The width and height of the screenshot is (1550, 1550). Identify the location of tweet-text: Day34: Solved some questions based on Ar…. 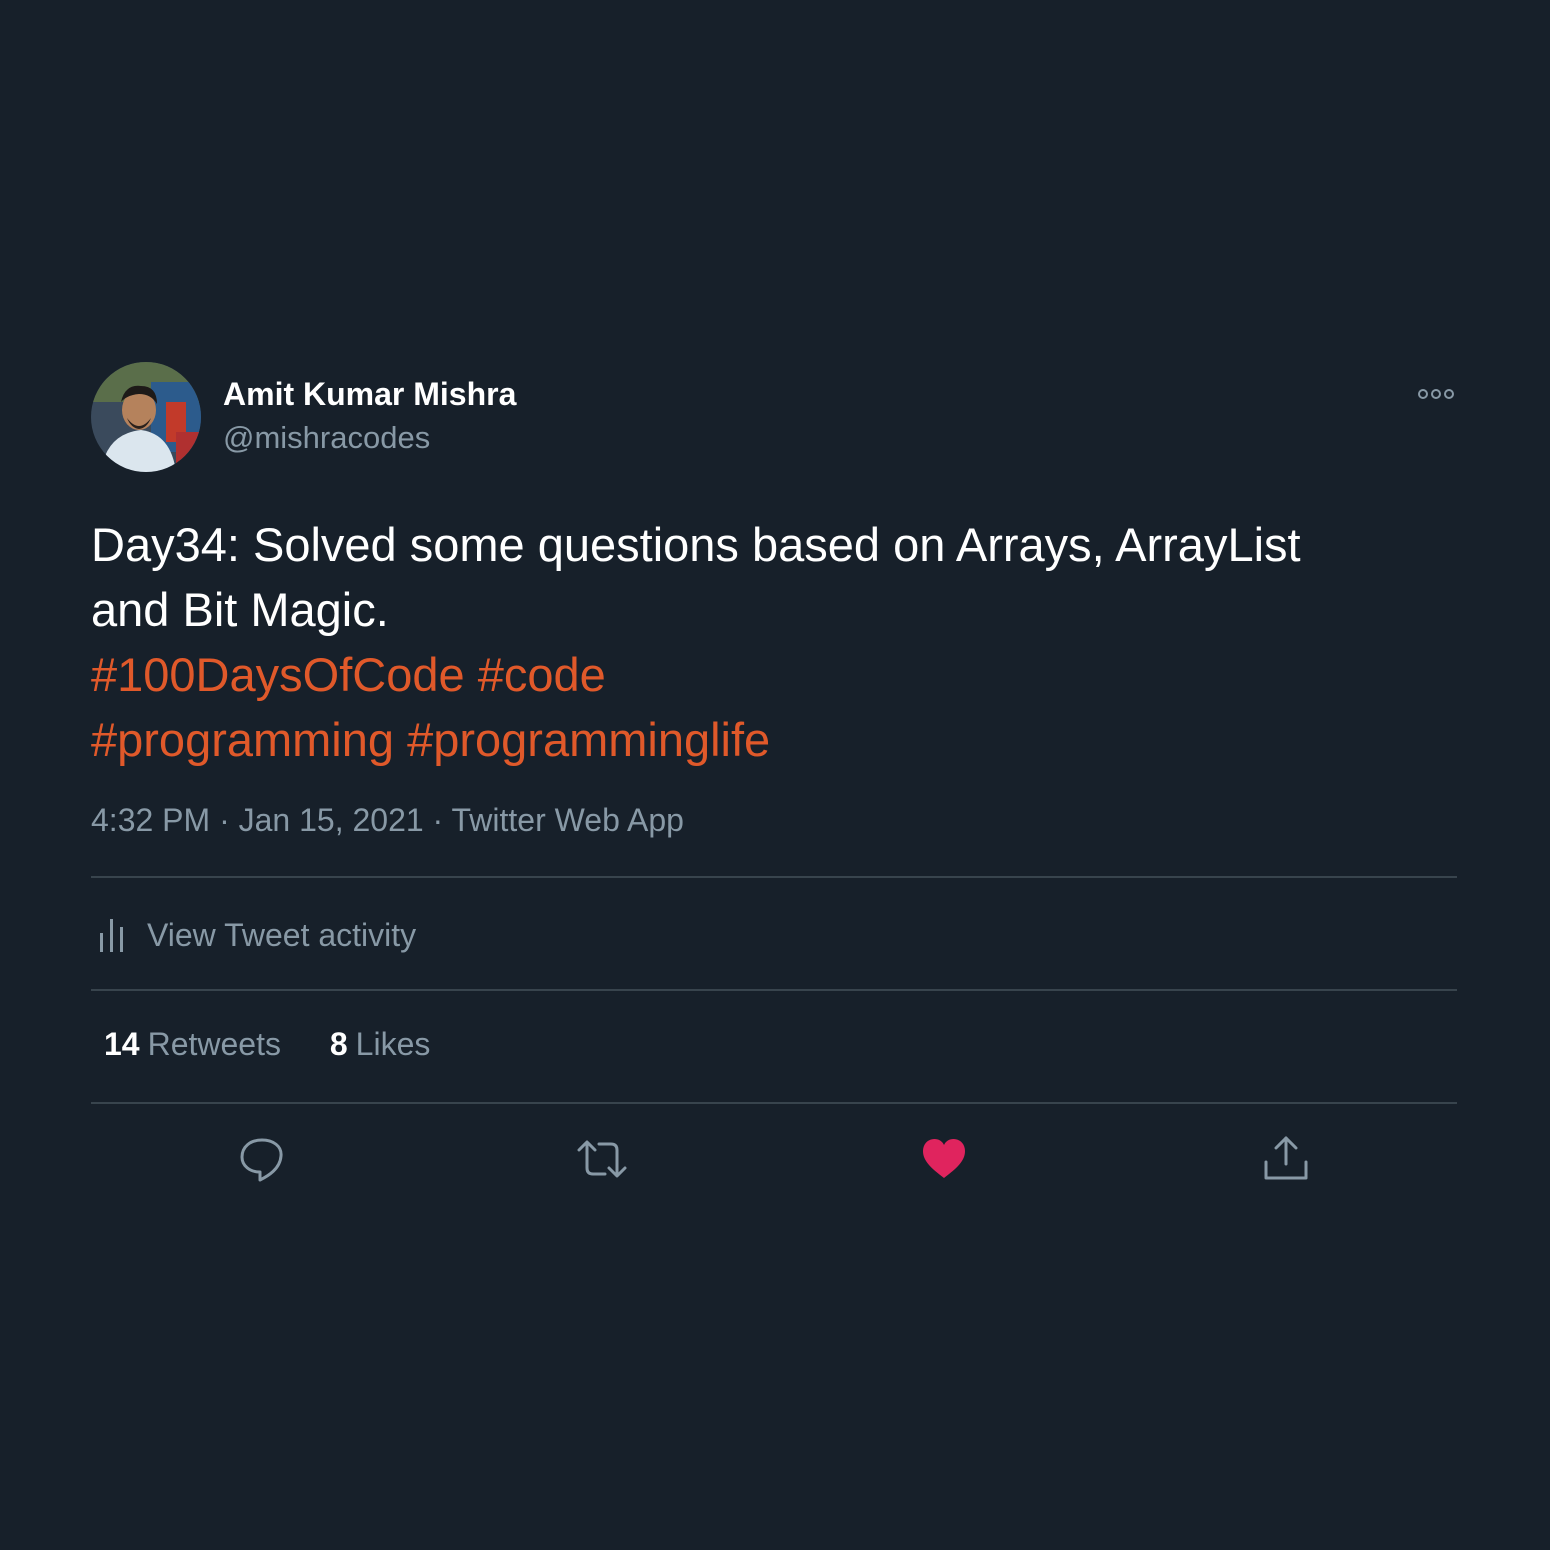
(774, 642).